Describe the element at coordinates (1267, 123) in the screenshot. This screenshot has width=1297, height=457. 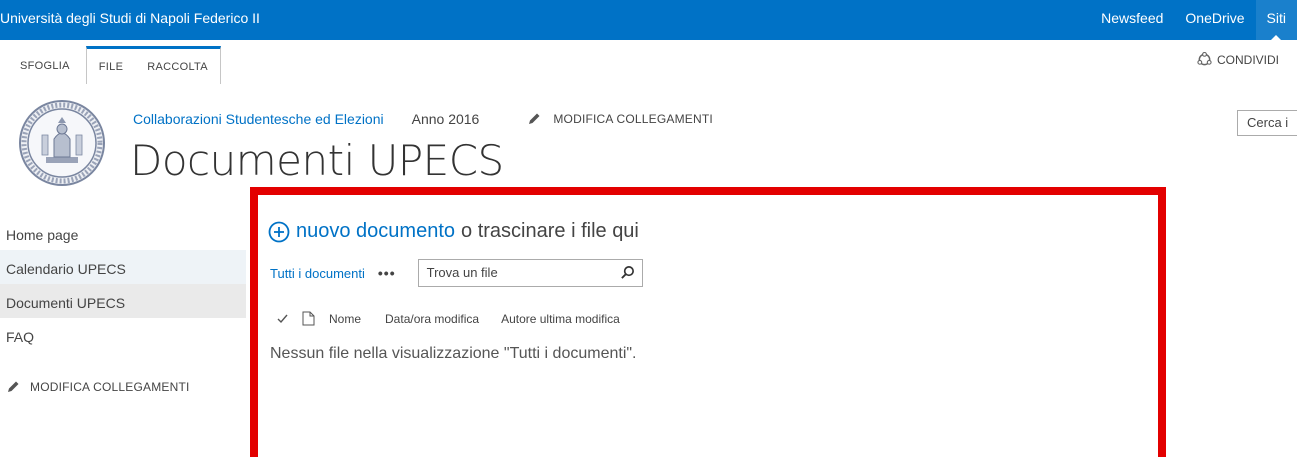
I see `site-search-input: Cerca i` at that location.